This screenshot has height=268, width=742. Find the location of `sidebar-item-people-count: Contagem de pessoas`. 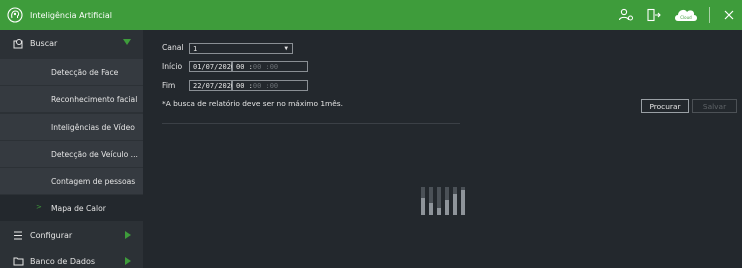

sidebar-item-people-count: Contagem de pessoas is located at coordinates (71, 181).